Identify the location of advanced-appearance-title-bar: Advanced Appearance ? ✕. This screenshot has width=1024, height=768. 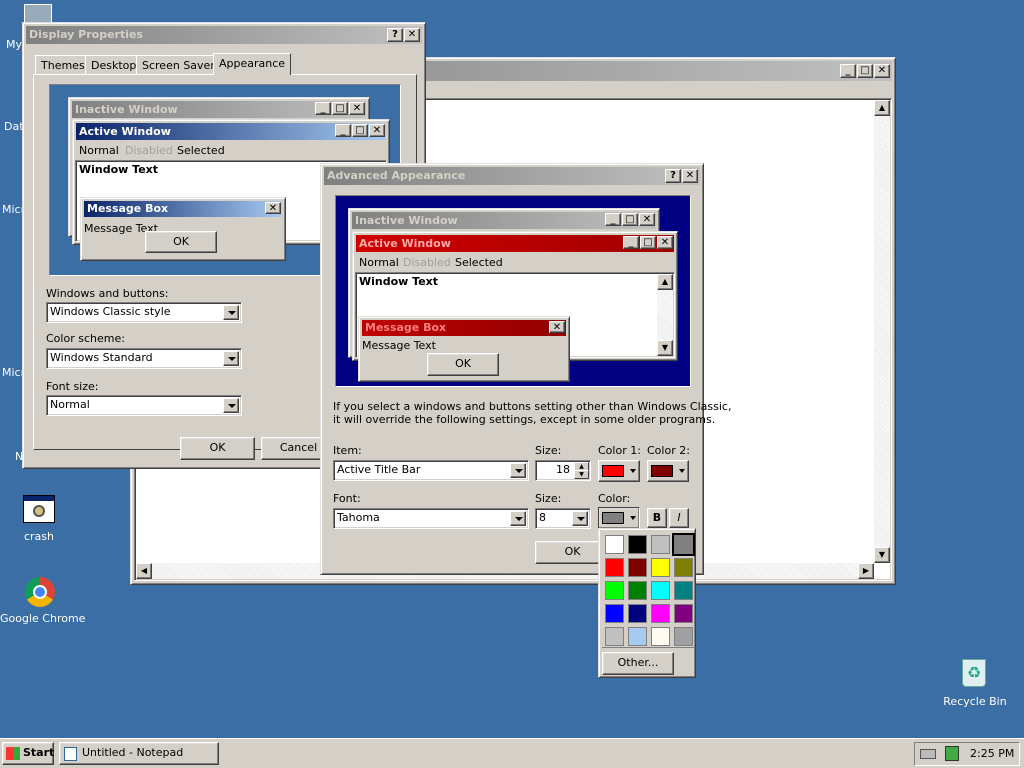
(512, 176).